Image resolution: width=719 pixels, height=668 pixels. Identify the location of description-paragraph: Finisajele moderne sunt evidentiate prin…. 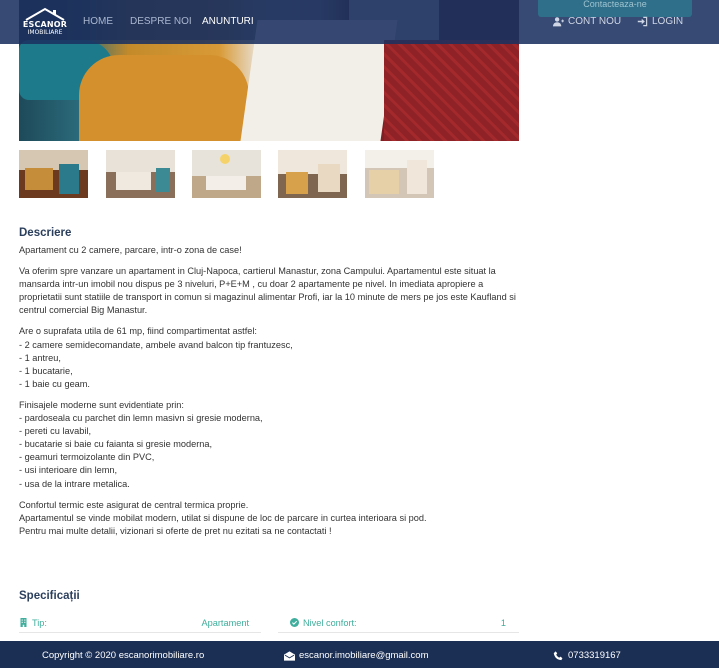
(141, 444).